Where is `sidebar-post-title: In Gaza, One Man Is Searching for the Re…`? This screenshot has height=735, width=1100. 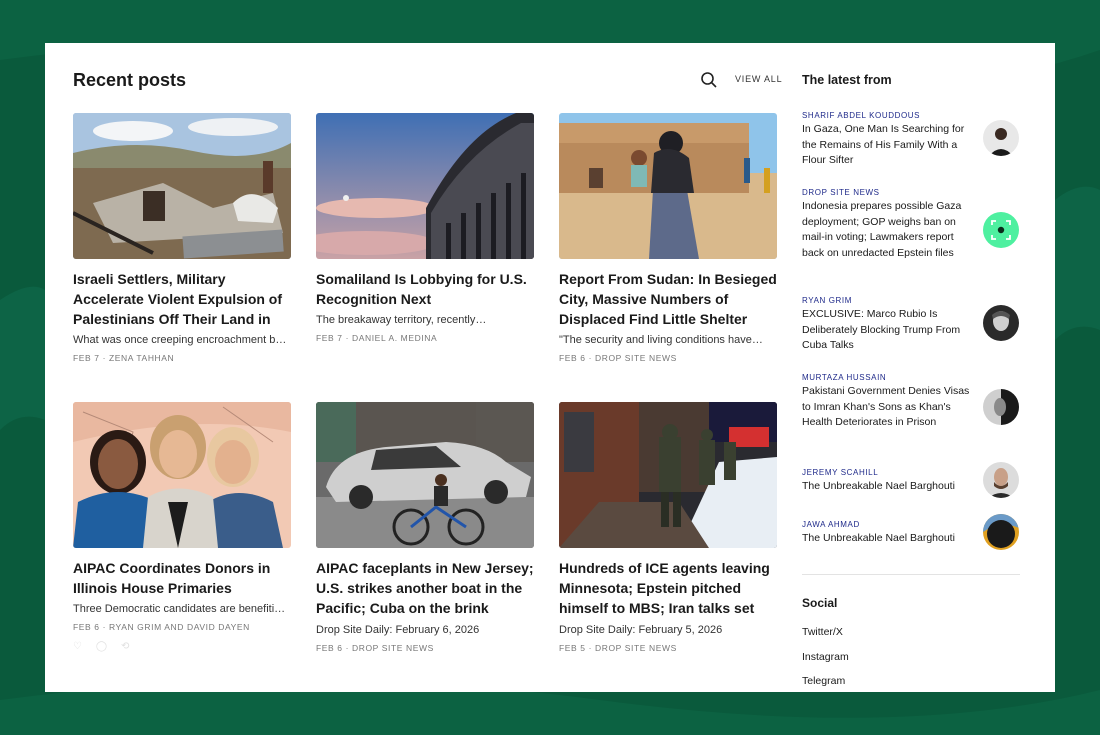
sidebar-post-title: In Gaza, One Man Is Searching for the Re… is located at coordinates (888, 145).